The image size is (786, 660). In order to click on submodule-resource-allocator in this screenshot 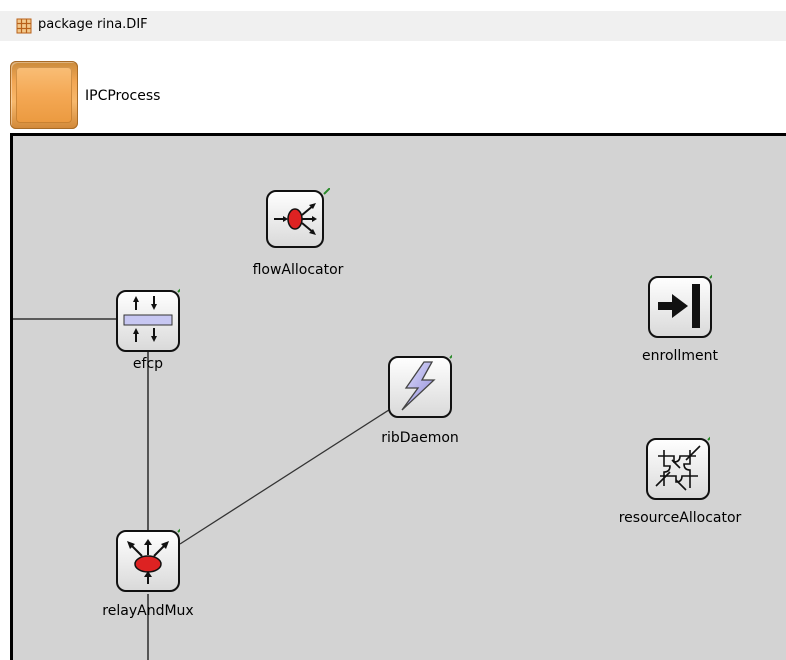, I will do `click(678, 468)`.